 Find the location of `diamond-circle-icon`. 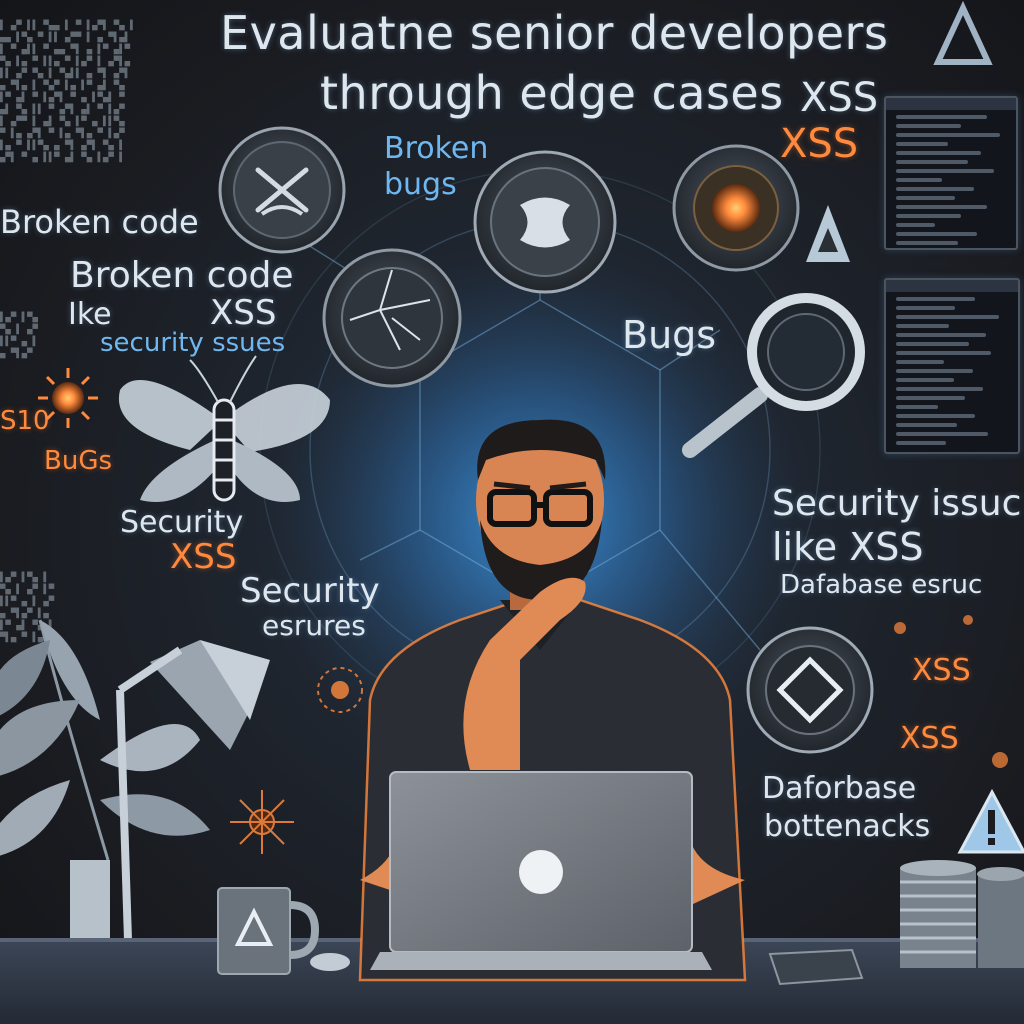

diamond-circle-icon is located at coordinates (810, 690).